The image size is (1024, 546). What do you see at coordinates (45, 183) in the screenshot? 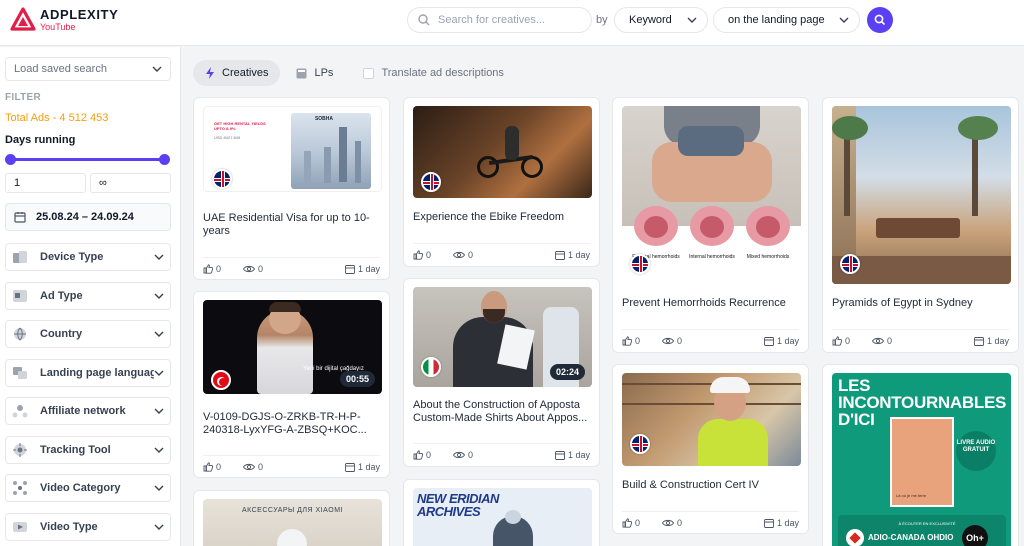
I see `days-min-input: 1` at bounding box center [45, 183].